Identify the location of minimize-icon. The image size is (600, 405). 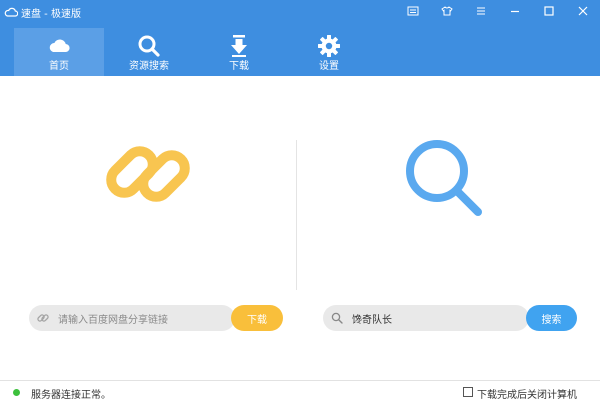
(515, 11).